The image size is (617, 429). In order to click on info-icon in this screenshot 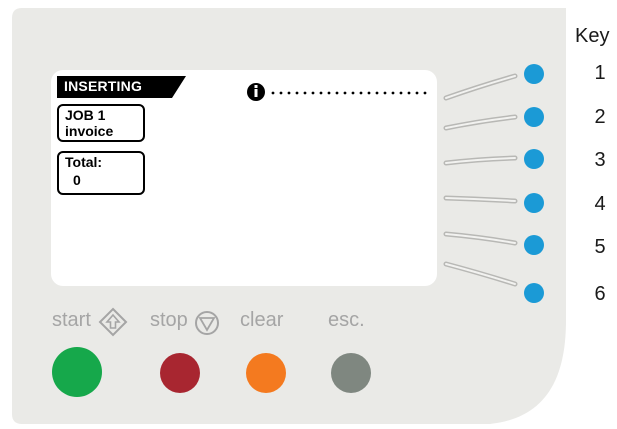, I will do `click(256, 92)`.